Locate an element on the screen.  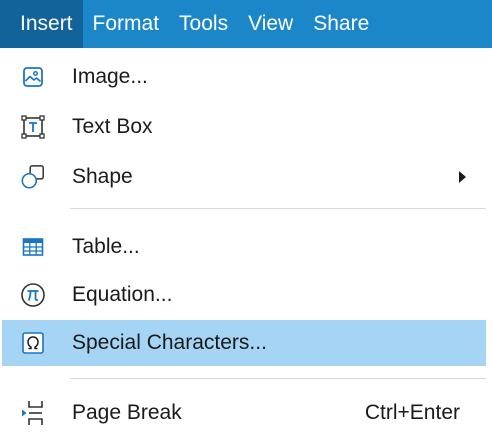
image-icon is located at coordinates (33, 77).